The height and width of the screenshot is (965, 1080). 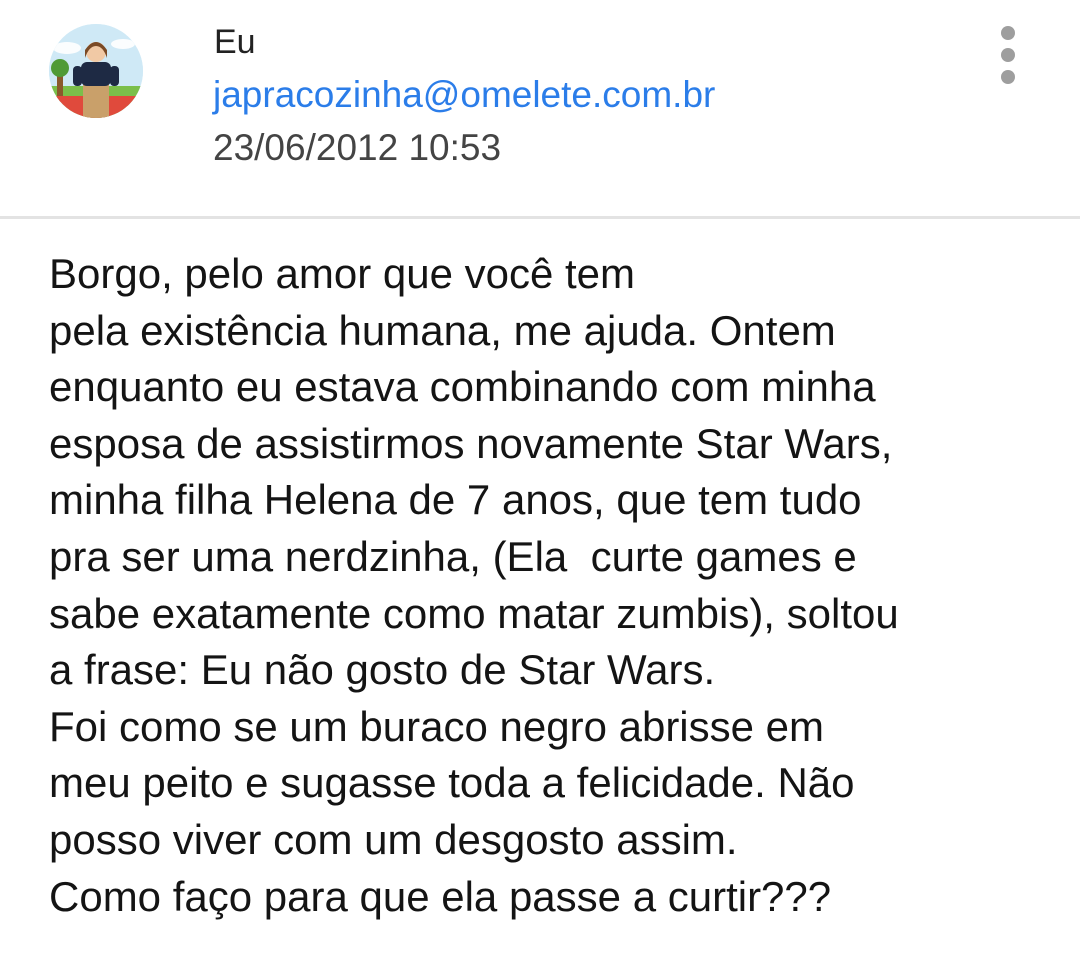 I want to click on header-divider, so click(x=540, y=217).